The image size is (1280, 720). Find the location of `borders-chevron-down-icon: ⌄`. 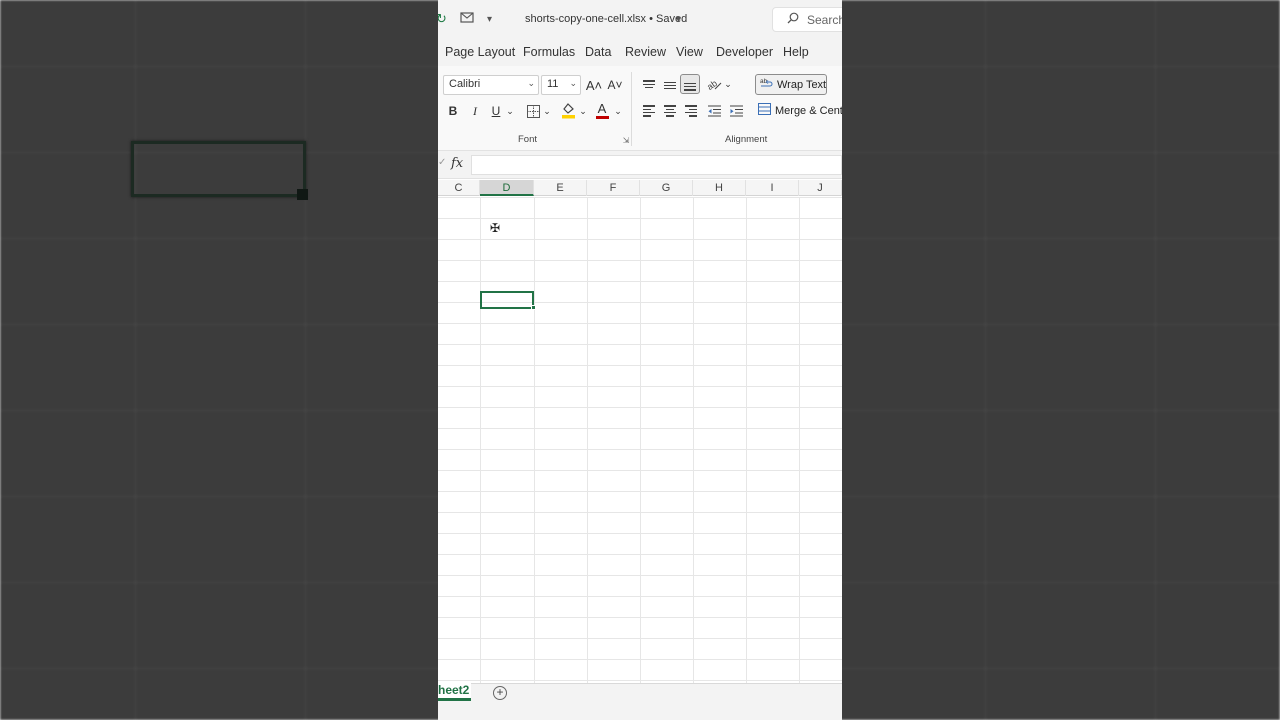

borders-chevron-down-icon: ⌄ is located at coordinates (547, 111).